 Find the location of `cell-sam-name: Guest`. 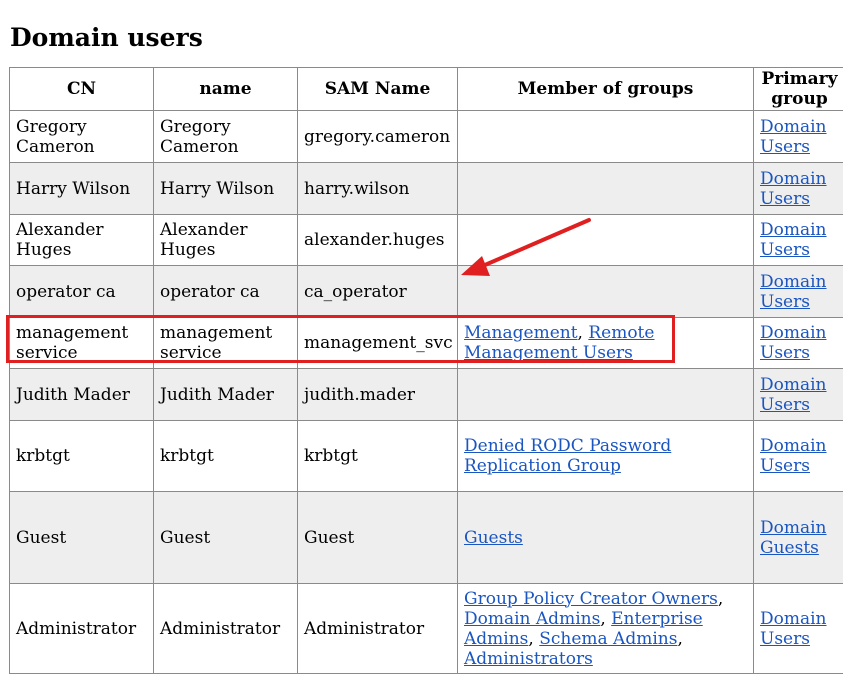

cell-sam-name: Guest is located at coordinates (378, 538).